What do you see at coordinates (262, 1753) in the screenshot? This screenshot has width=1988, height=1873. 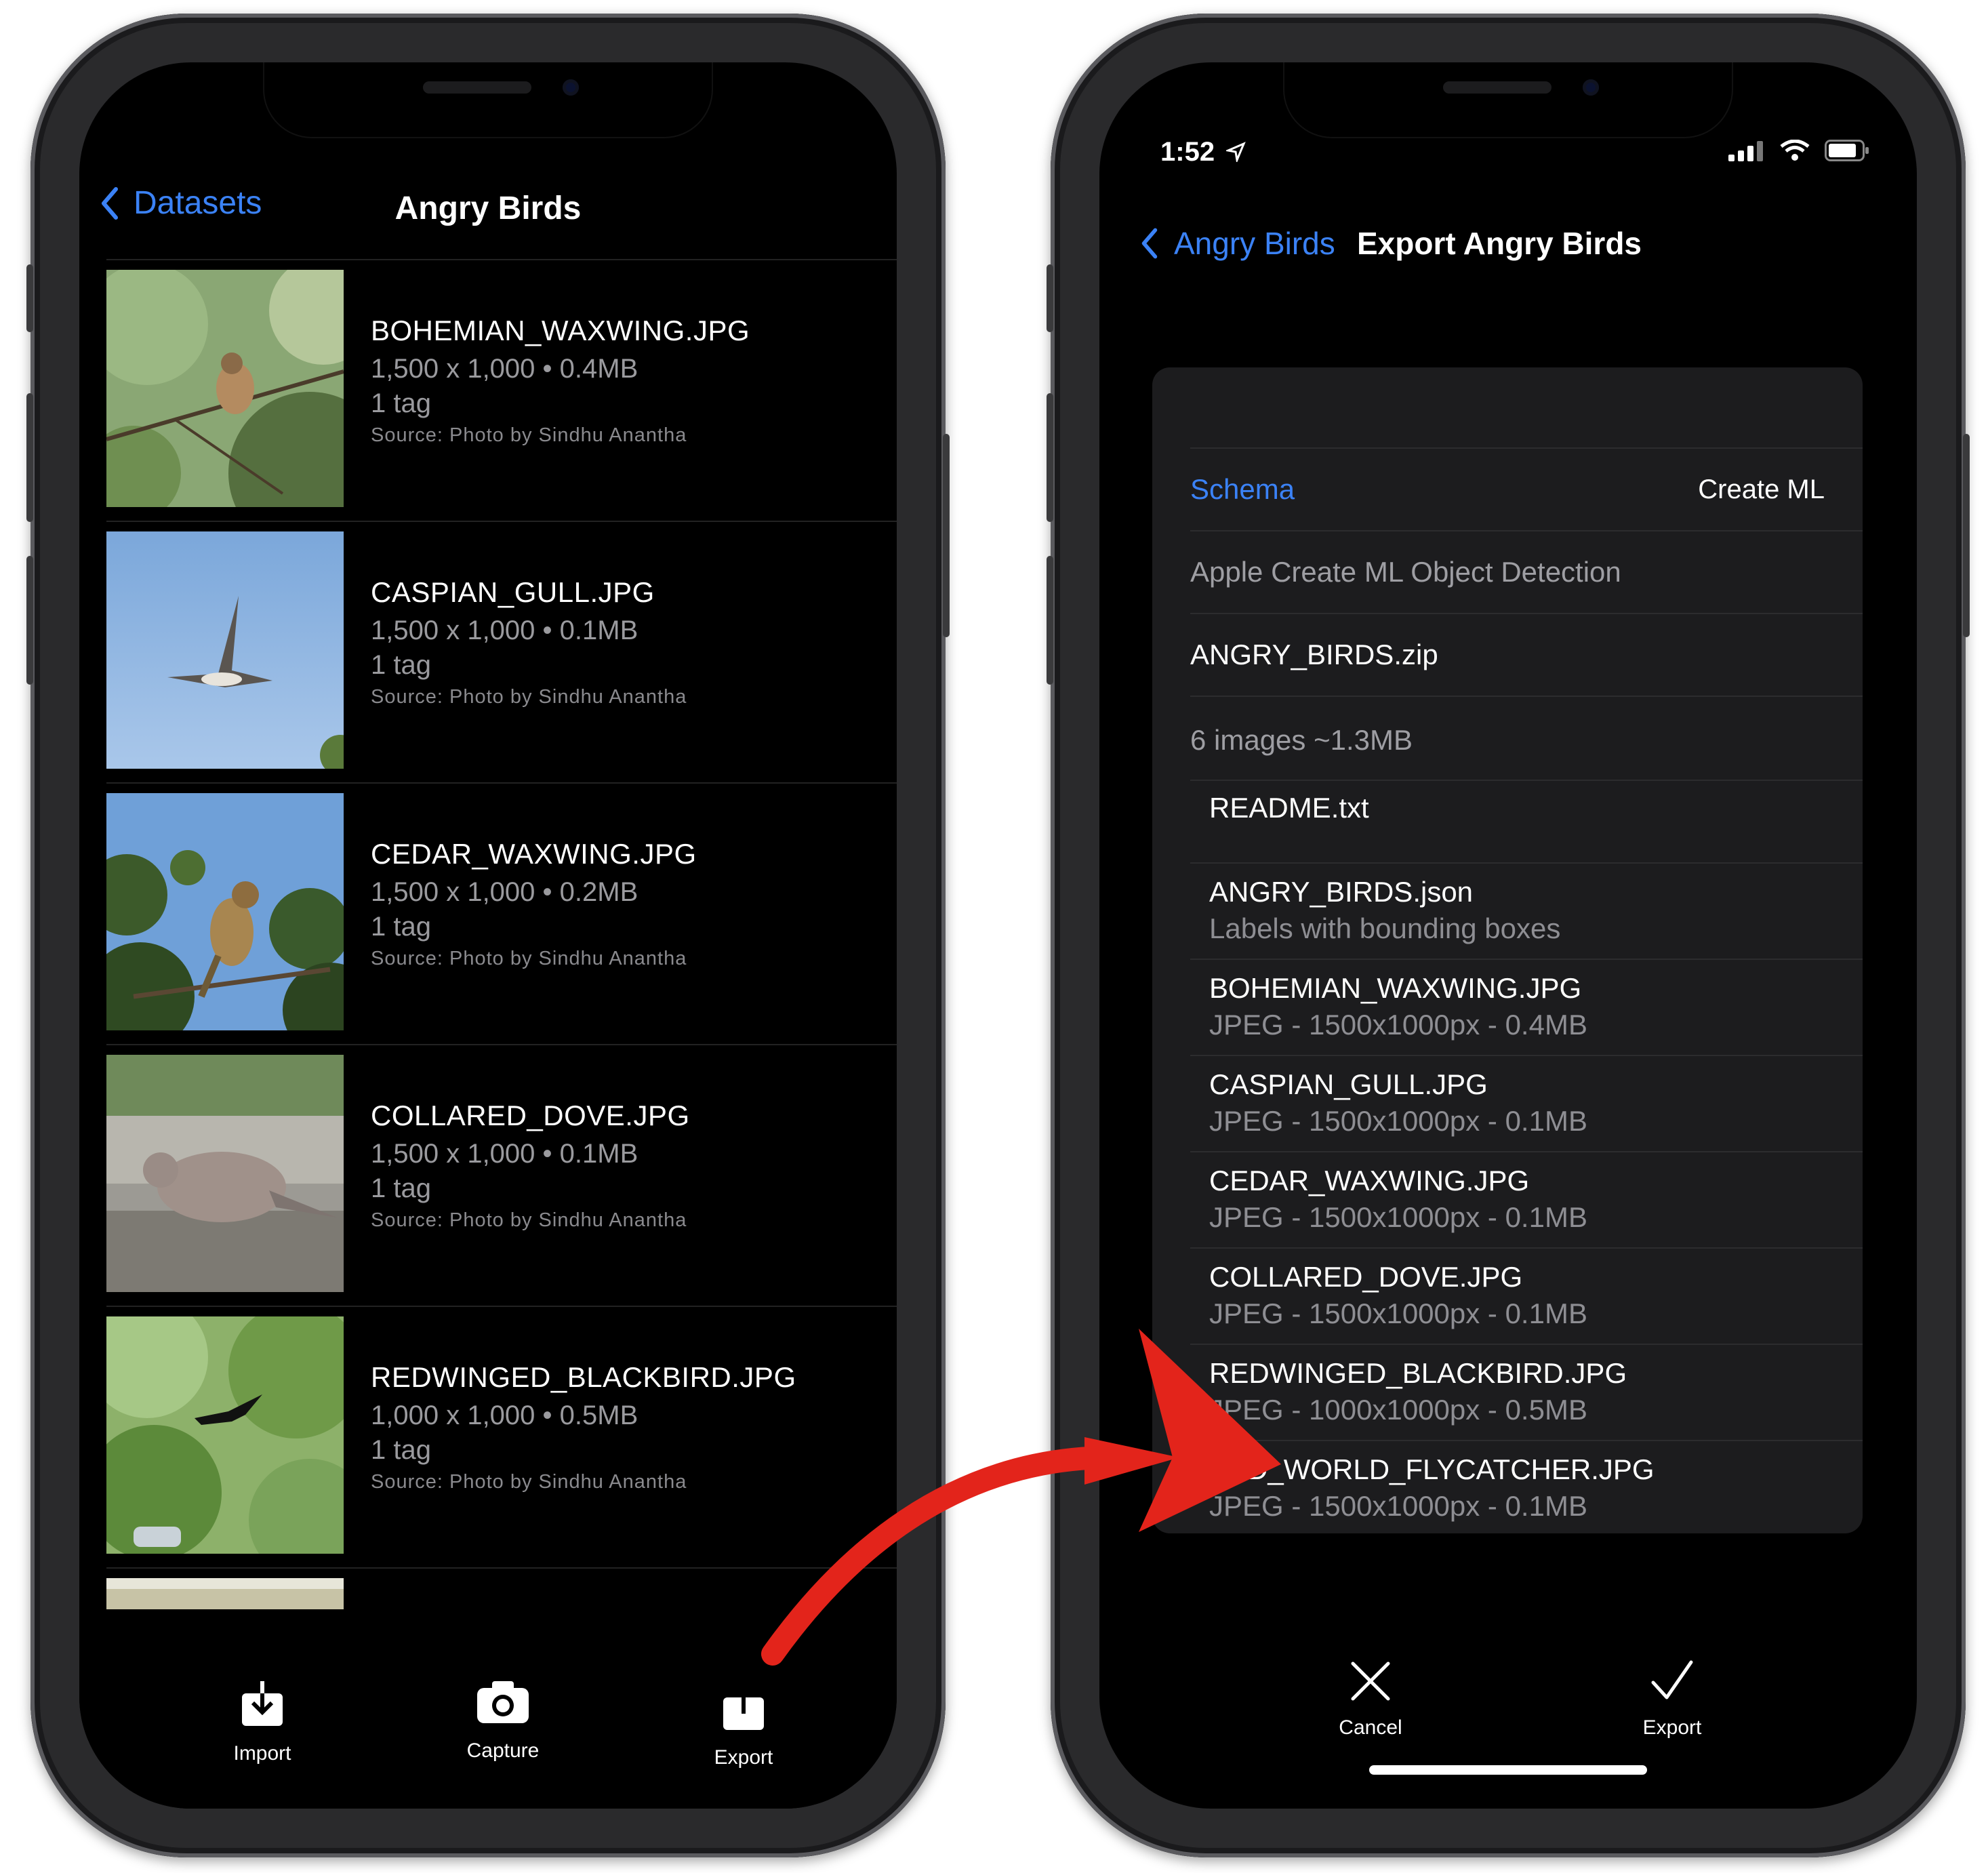 I see `import-label: Import` at bounding box center [262, 1753].